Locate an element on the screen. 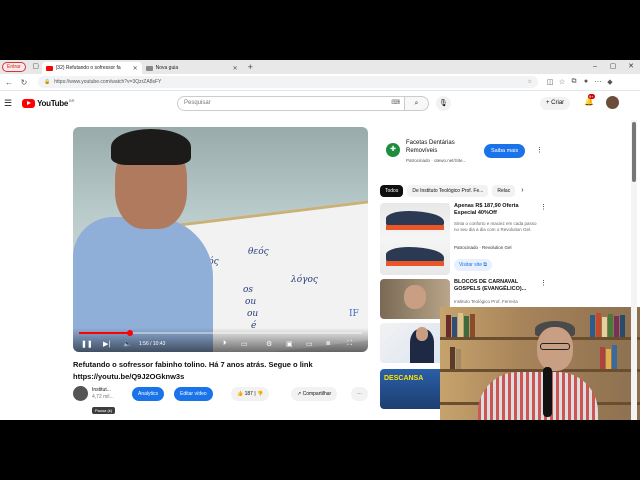 This screenshot has width=640, height=480. close-window-icon: ✕ is located at coordinates (631, 67).